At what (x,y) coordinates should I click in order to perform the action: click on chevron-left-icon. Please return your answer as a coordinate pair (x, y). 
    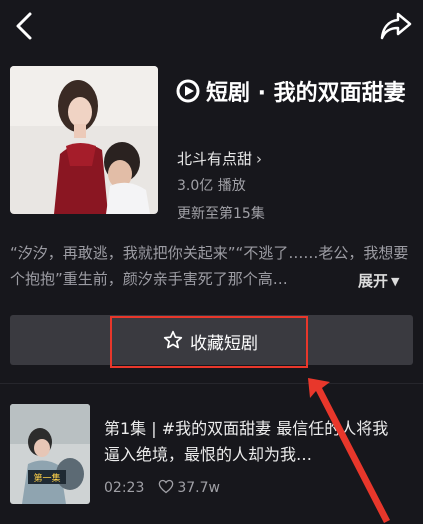
    Looking at the image, I should click on (24, 26).